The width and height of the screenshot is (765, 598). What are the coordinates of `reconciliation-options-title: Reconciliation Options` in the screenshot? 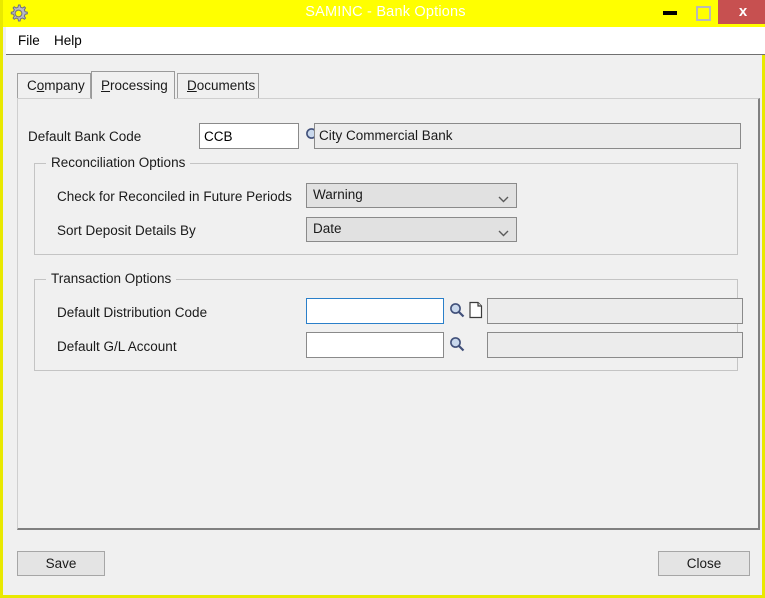 It's located at (118, 162).